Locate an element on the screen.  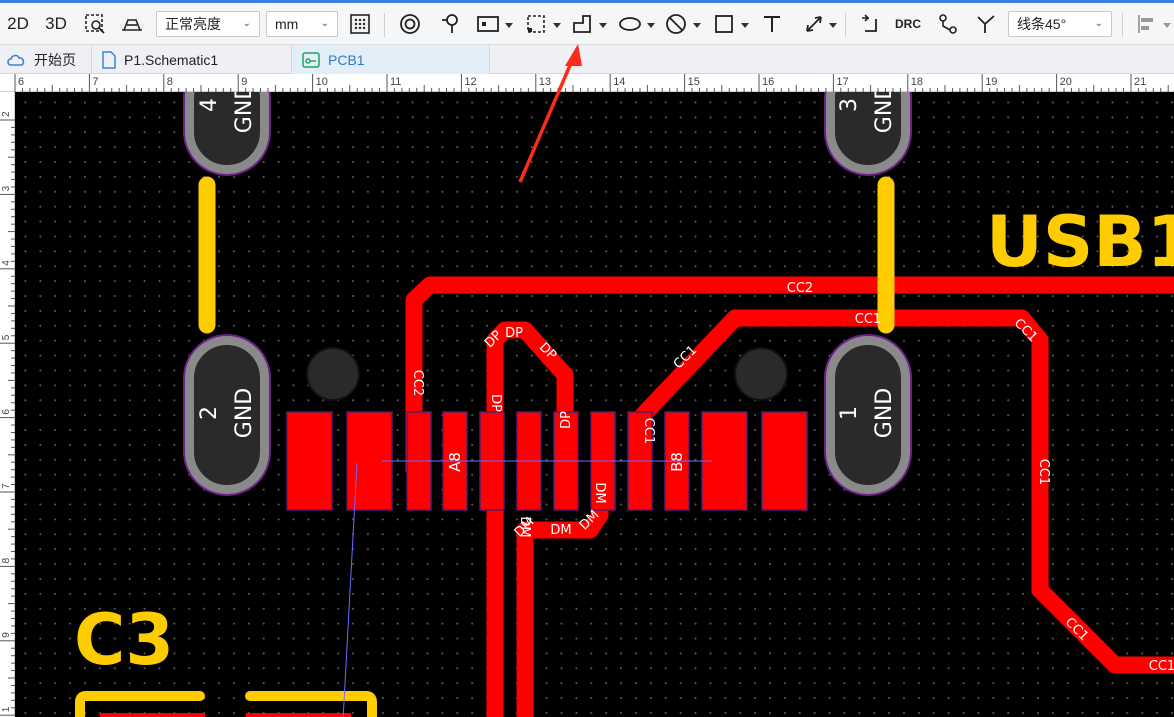
tab-schematic: P1.Schematic1 is located at coordinates (192, 59).